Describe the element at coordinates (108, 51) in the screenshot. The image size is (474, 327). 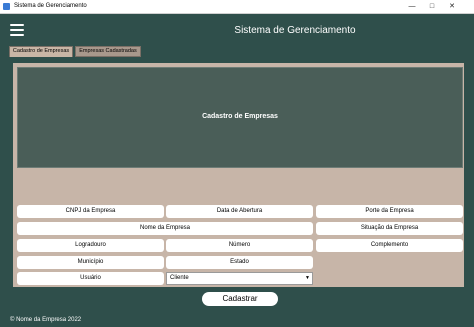
I see `tab-empresas-cadastradas: Empresas Cadastradas` at that location.